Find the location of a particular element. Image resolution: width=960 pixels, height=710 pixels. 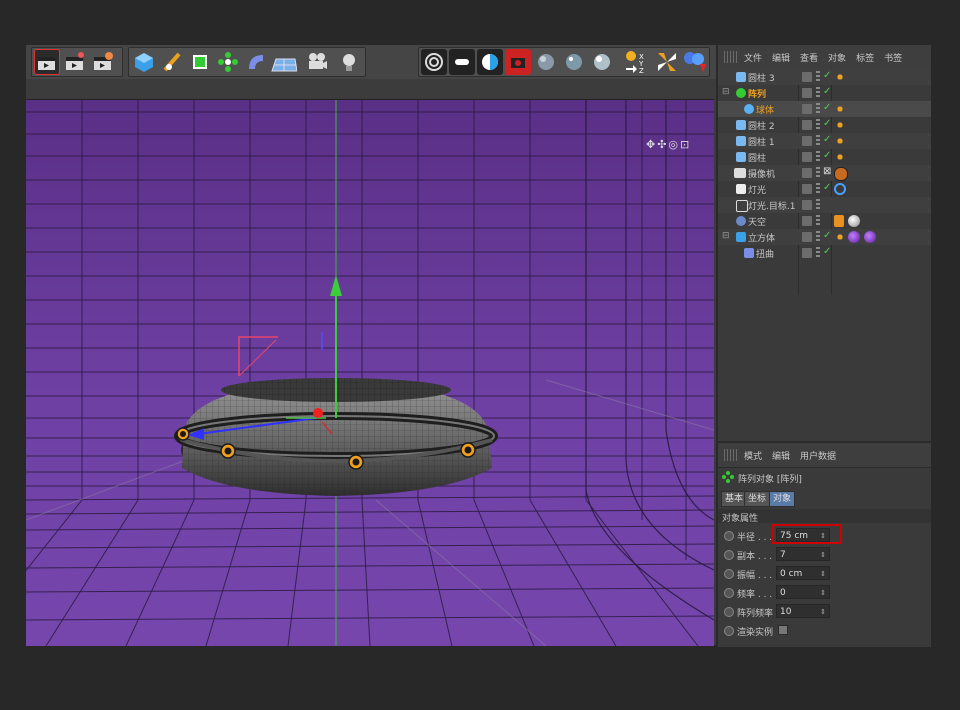

scale-arrows-icon is located at coordinates (667, 62).